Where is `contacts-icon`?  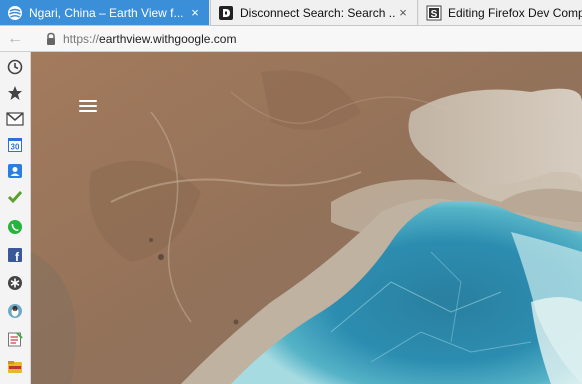 contacts-icon is located at coordinates (15, 171).